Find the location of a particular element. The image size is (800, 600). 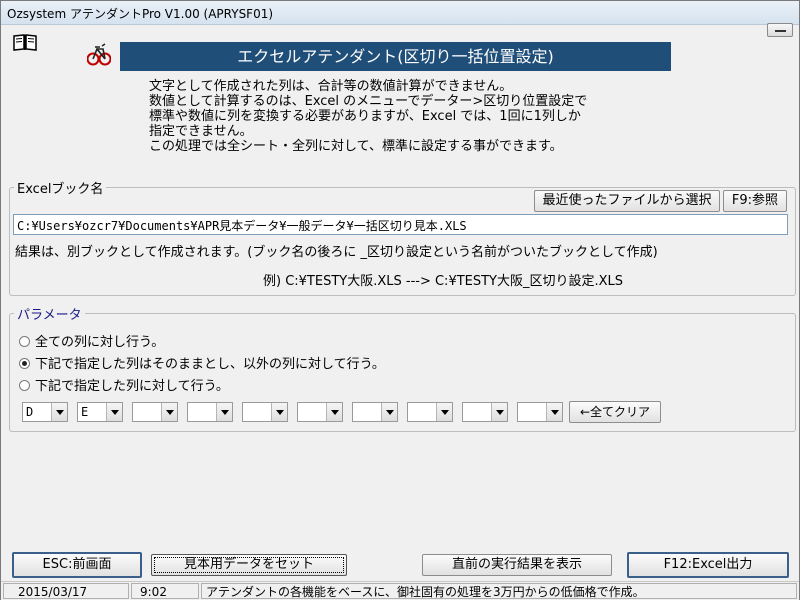

radio-label: 下記で指定した列に対して行う。 is located at coordinates (132, 386).